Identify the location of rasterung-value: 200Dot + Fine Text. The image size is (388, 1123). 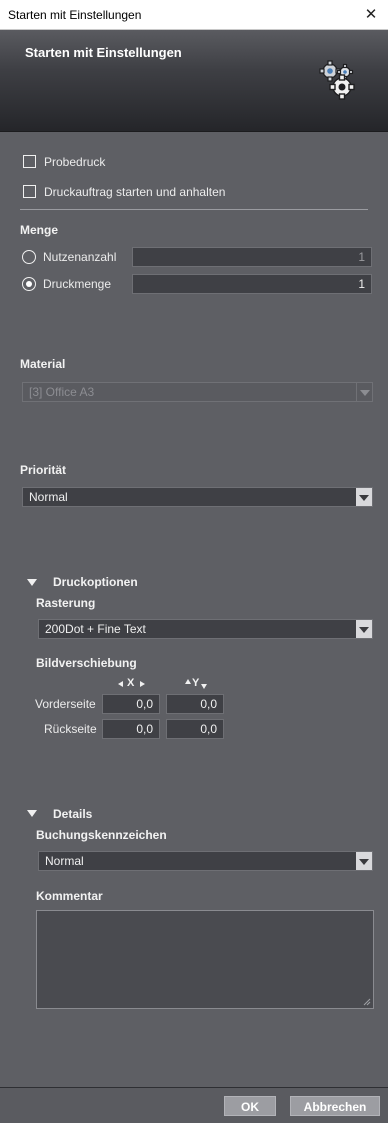
(95, 629).